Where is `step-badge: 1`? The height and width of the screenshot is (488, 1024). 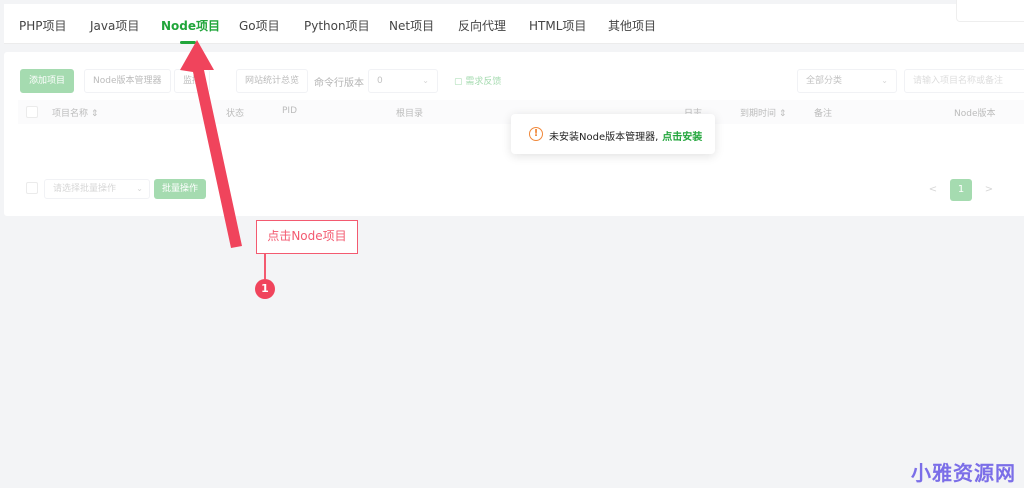
step-badge: 1 is located at coordinates (265, 289).